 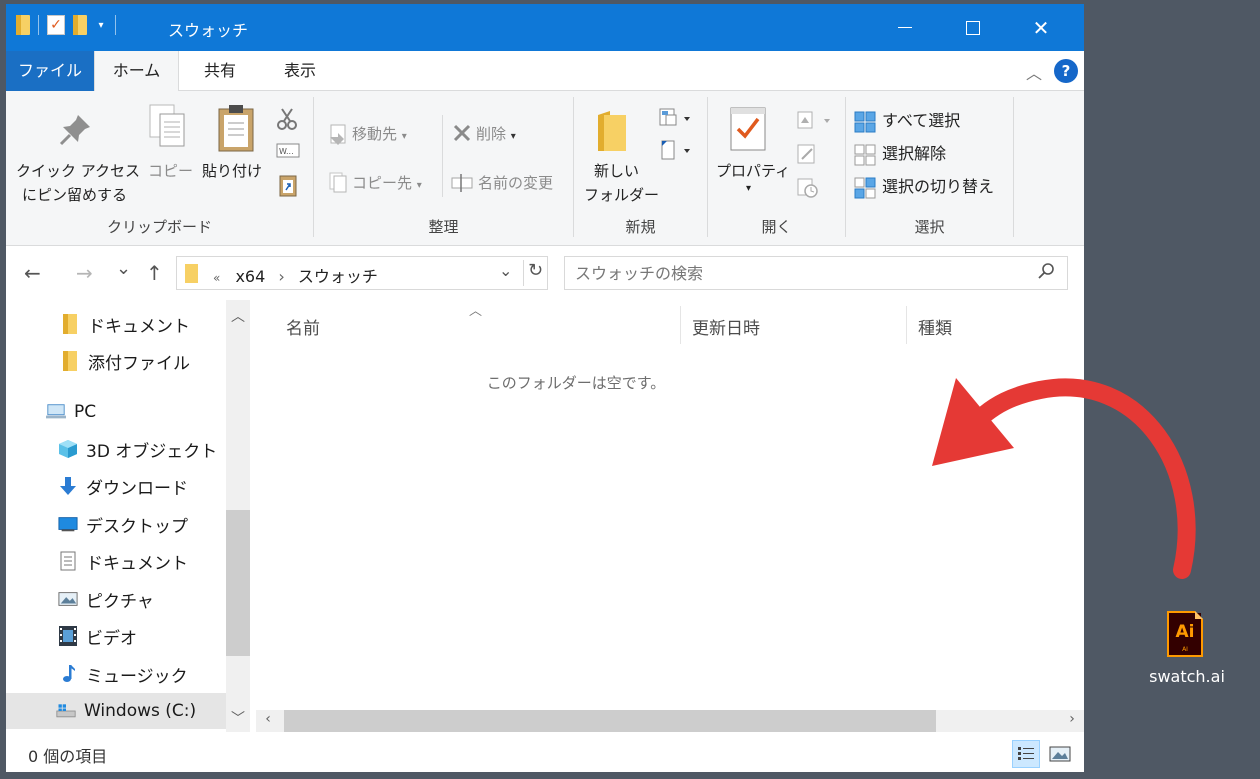 What do you see at coordinates (1185, 649) in the screenshot?
I see `ai-icon-subtext: AI` at bounding box center [1185, 649].